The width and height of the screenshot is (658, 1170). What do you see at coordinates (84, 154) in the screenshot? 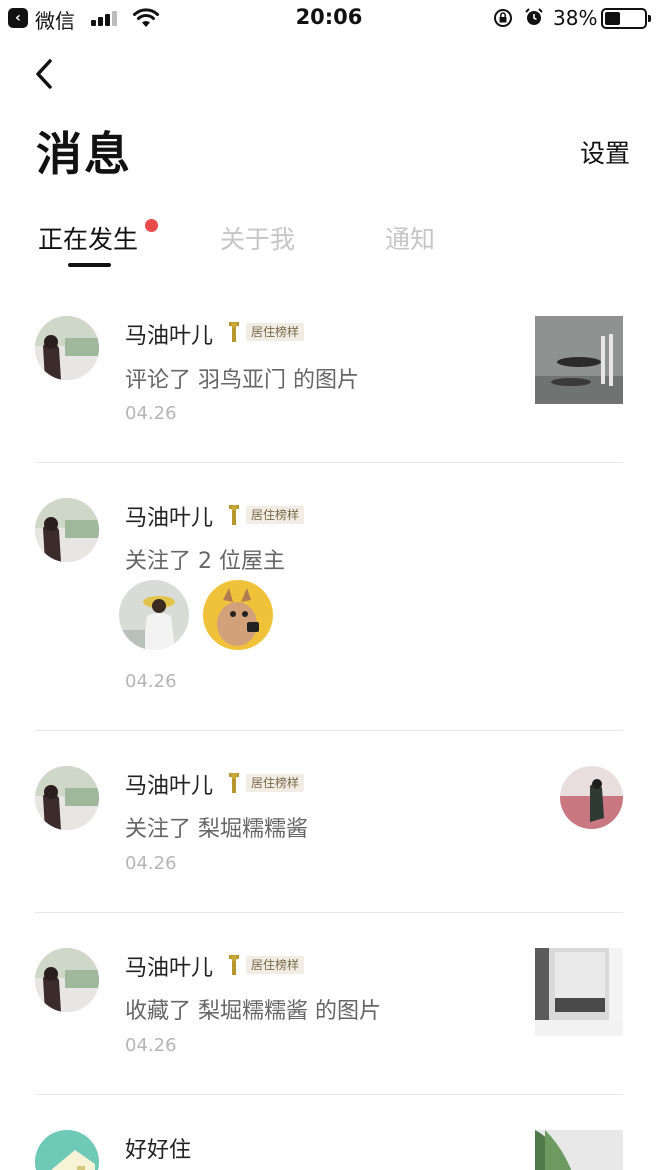
I see `page-title: 消息` at bounding box center [84, 154].